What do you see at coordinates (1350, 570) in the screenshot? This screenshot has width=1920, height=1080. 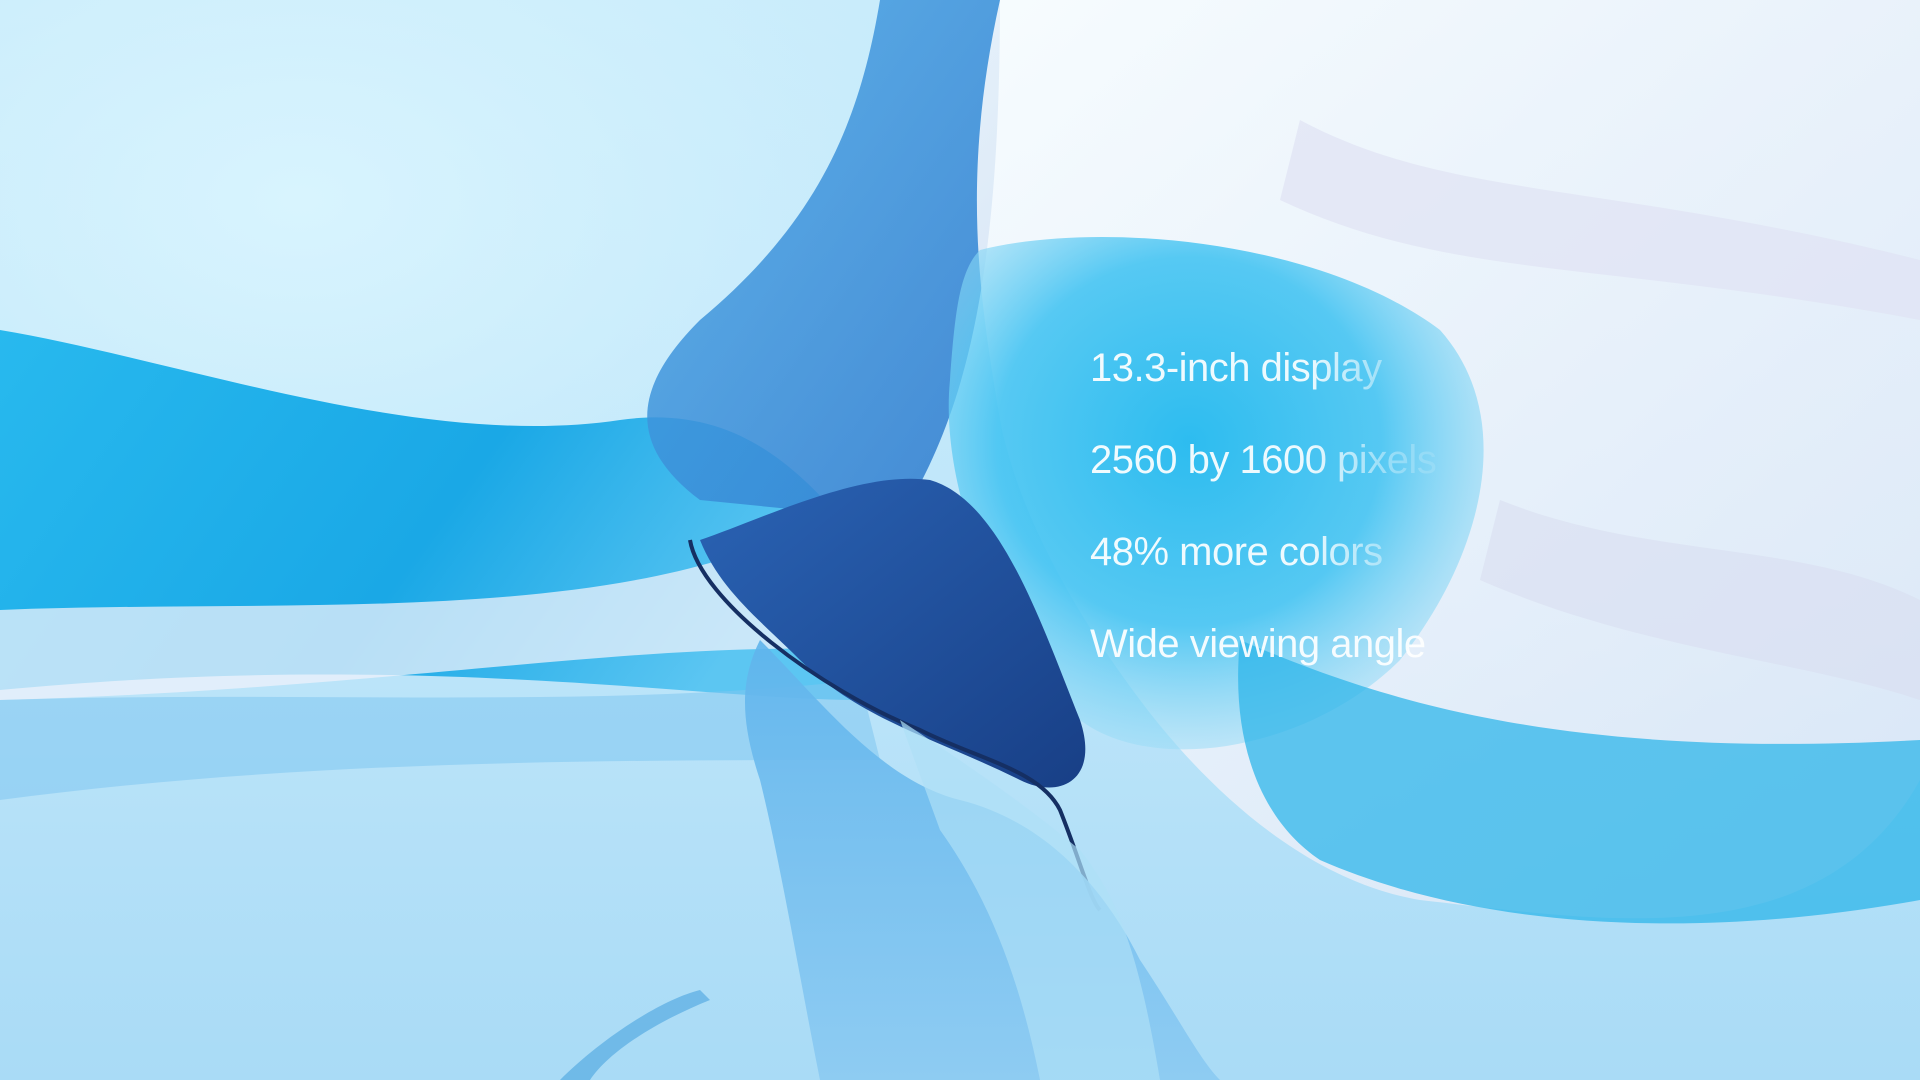 I see `spec-color-gamut: 48% more colors` at bounding box center [1350, 570].